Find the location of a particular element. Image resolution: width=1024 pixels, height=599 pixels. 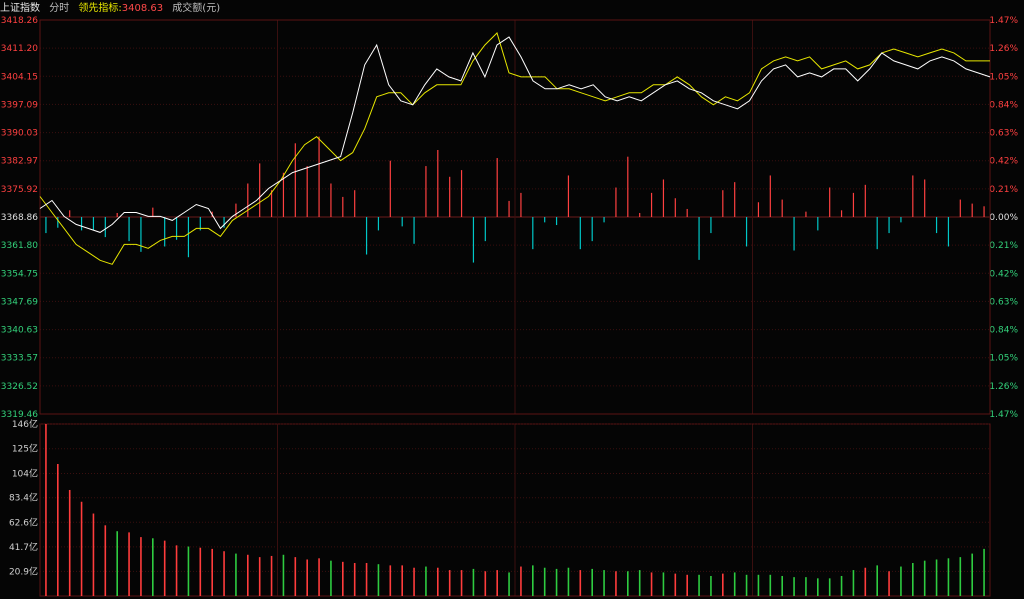

price-axis-label: 3390.03 is located at coordinates (19, 134).